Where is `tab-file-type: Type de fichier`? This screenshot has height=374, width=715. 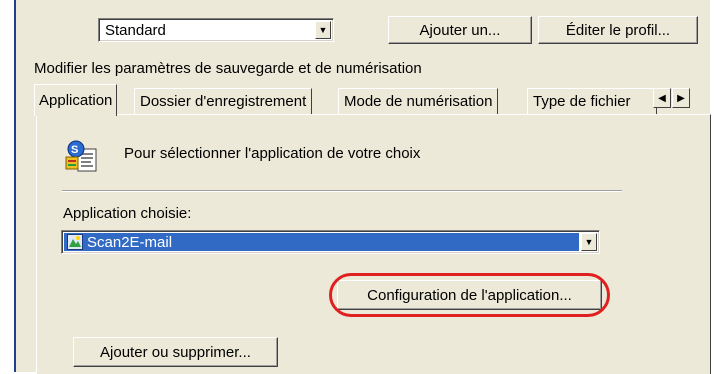
tab-file-type: Type de fichier is located at coordinates (592, 101).